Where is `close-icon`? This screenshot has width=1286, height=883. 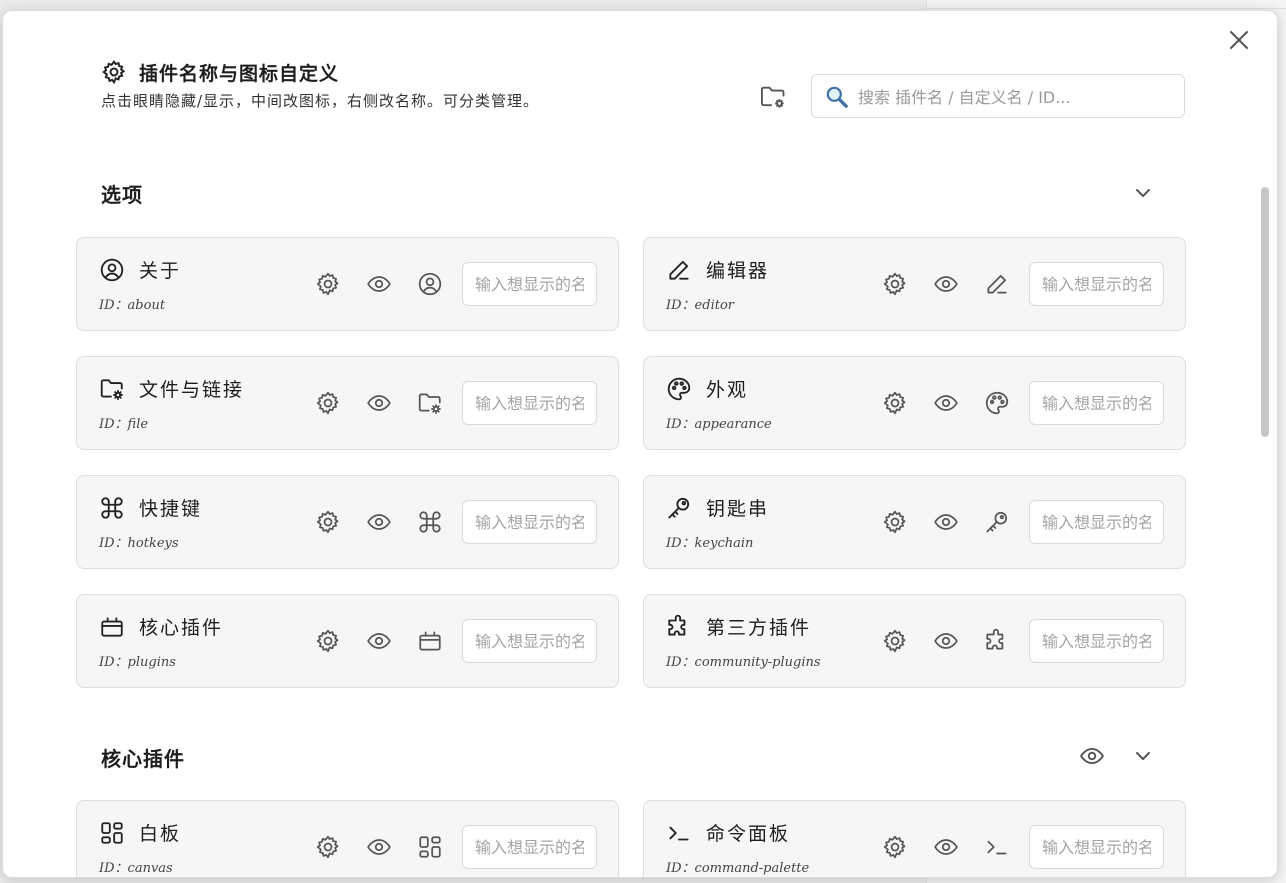 close-icon is located at coordinates (1239, 40).